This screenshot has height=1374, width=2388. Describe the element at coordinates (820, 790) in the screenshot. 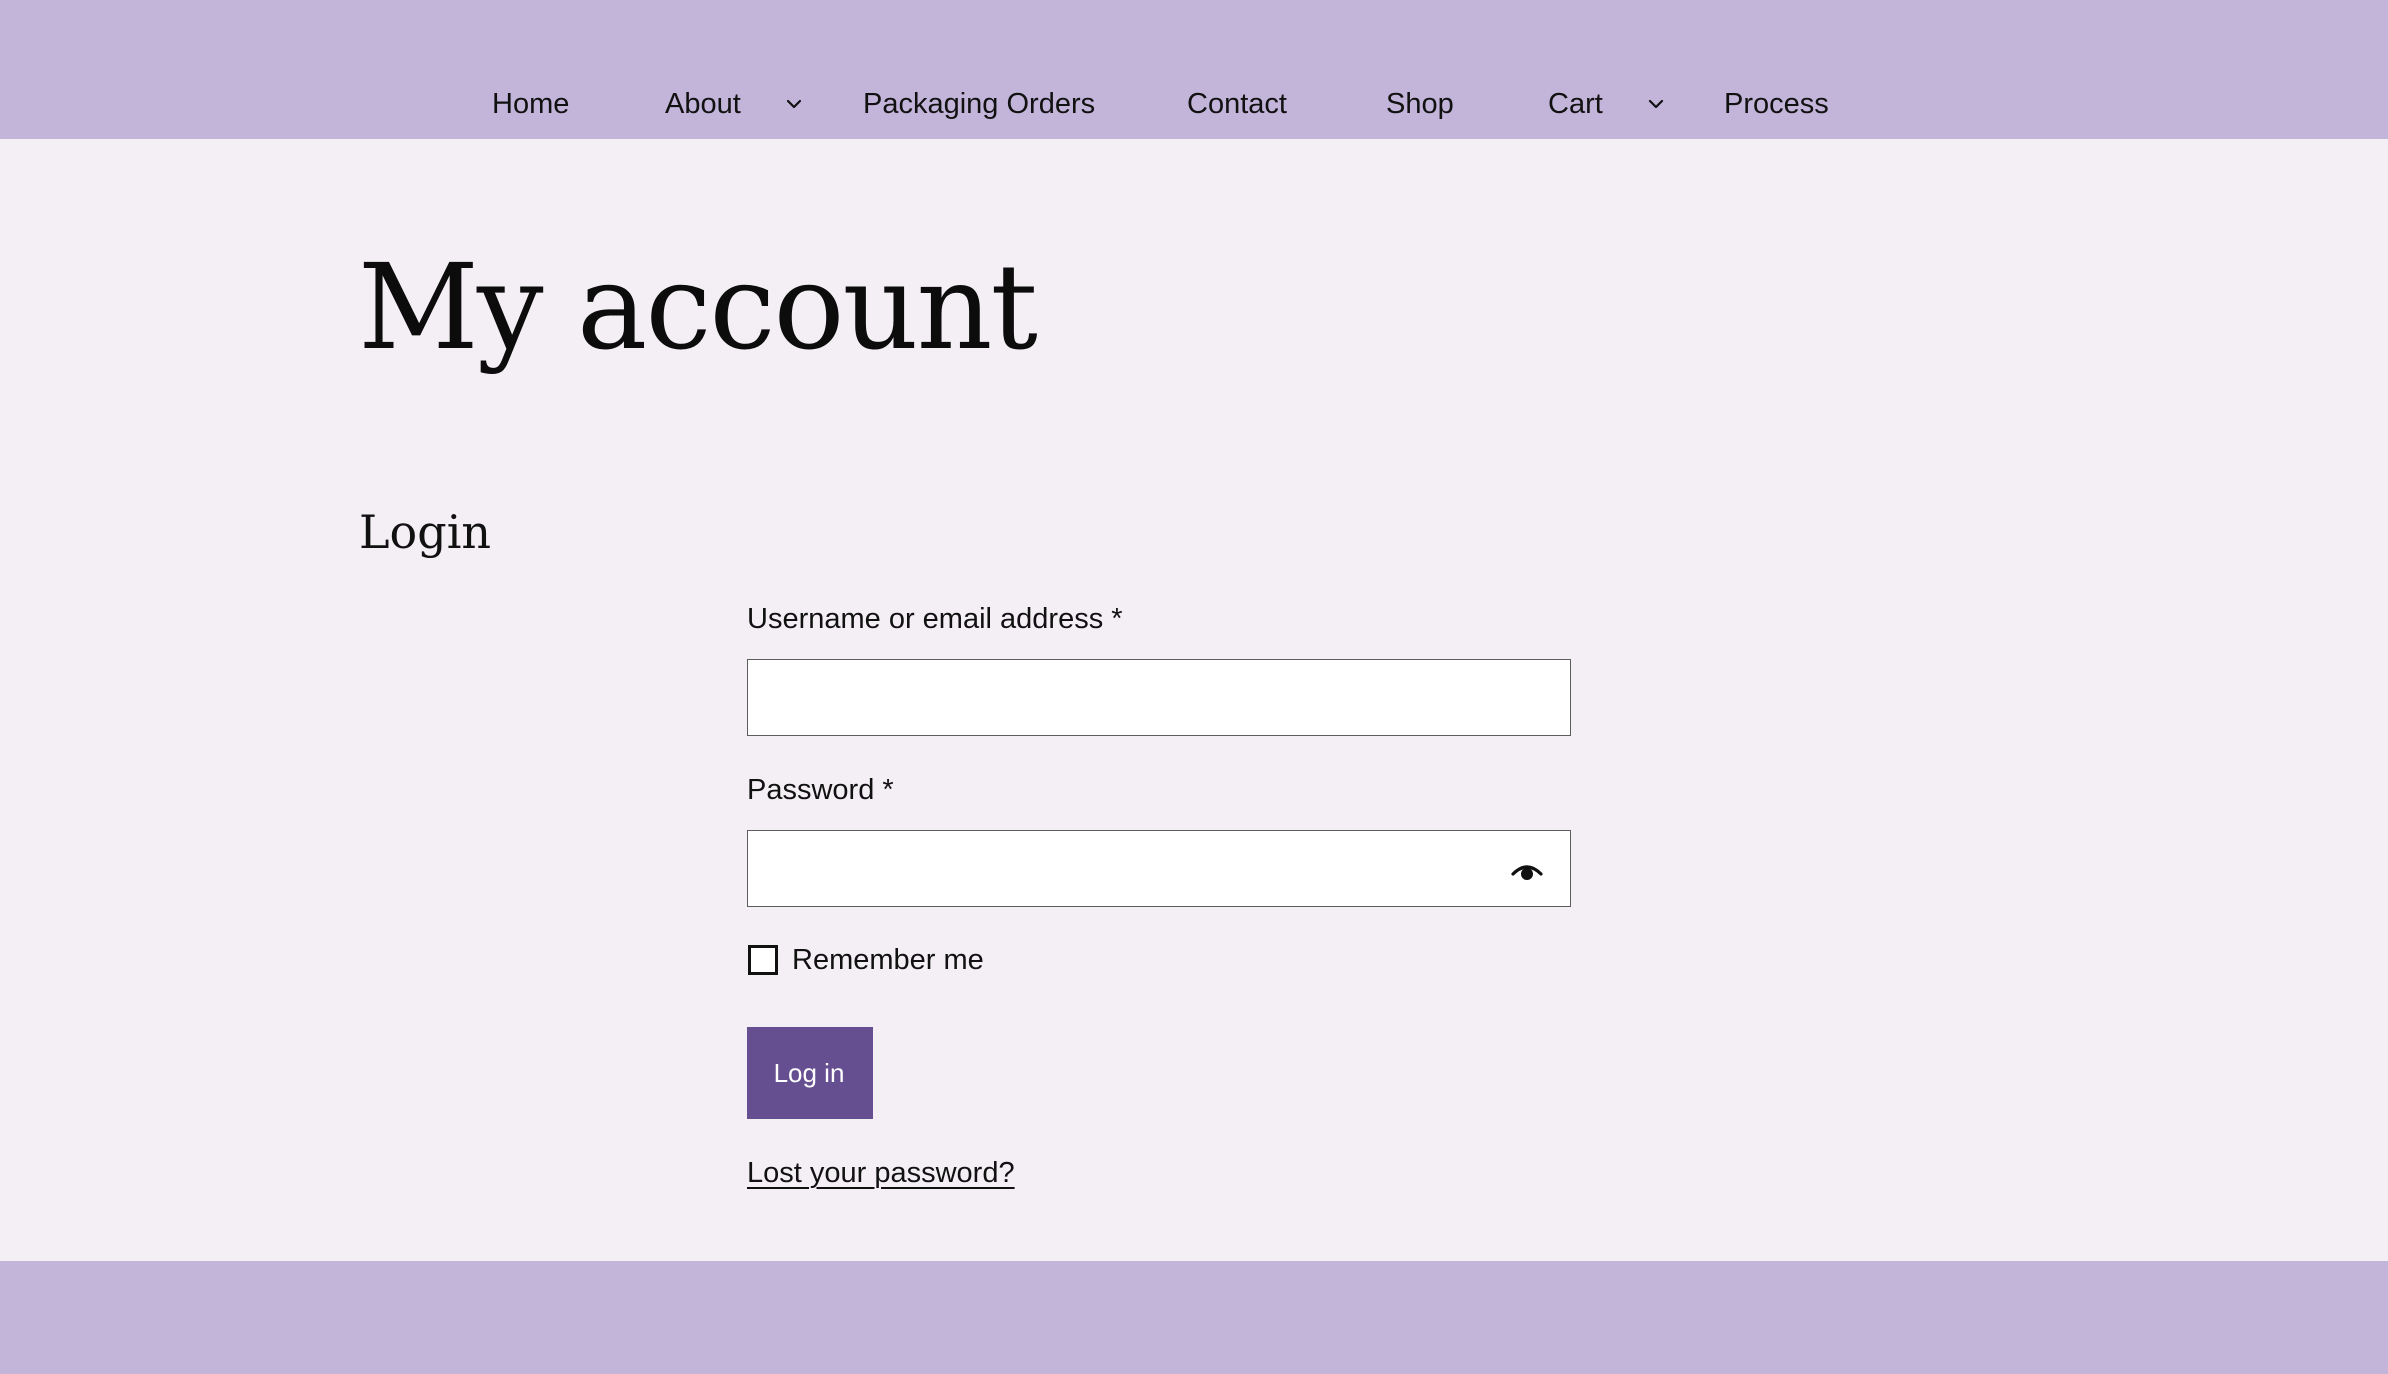

I see `password-label: Password *` at that location.